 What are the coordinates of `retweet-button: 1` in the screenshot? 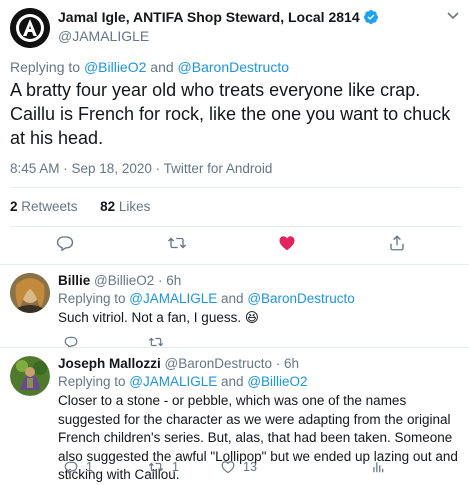 It's located at (163, 467).